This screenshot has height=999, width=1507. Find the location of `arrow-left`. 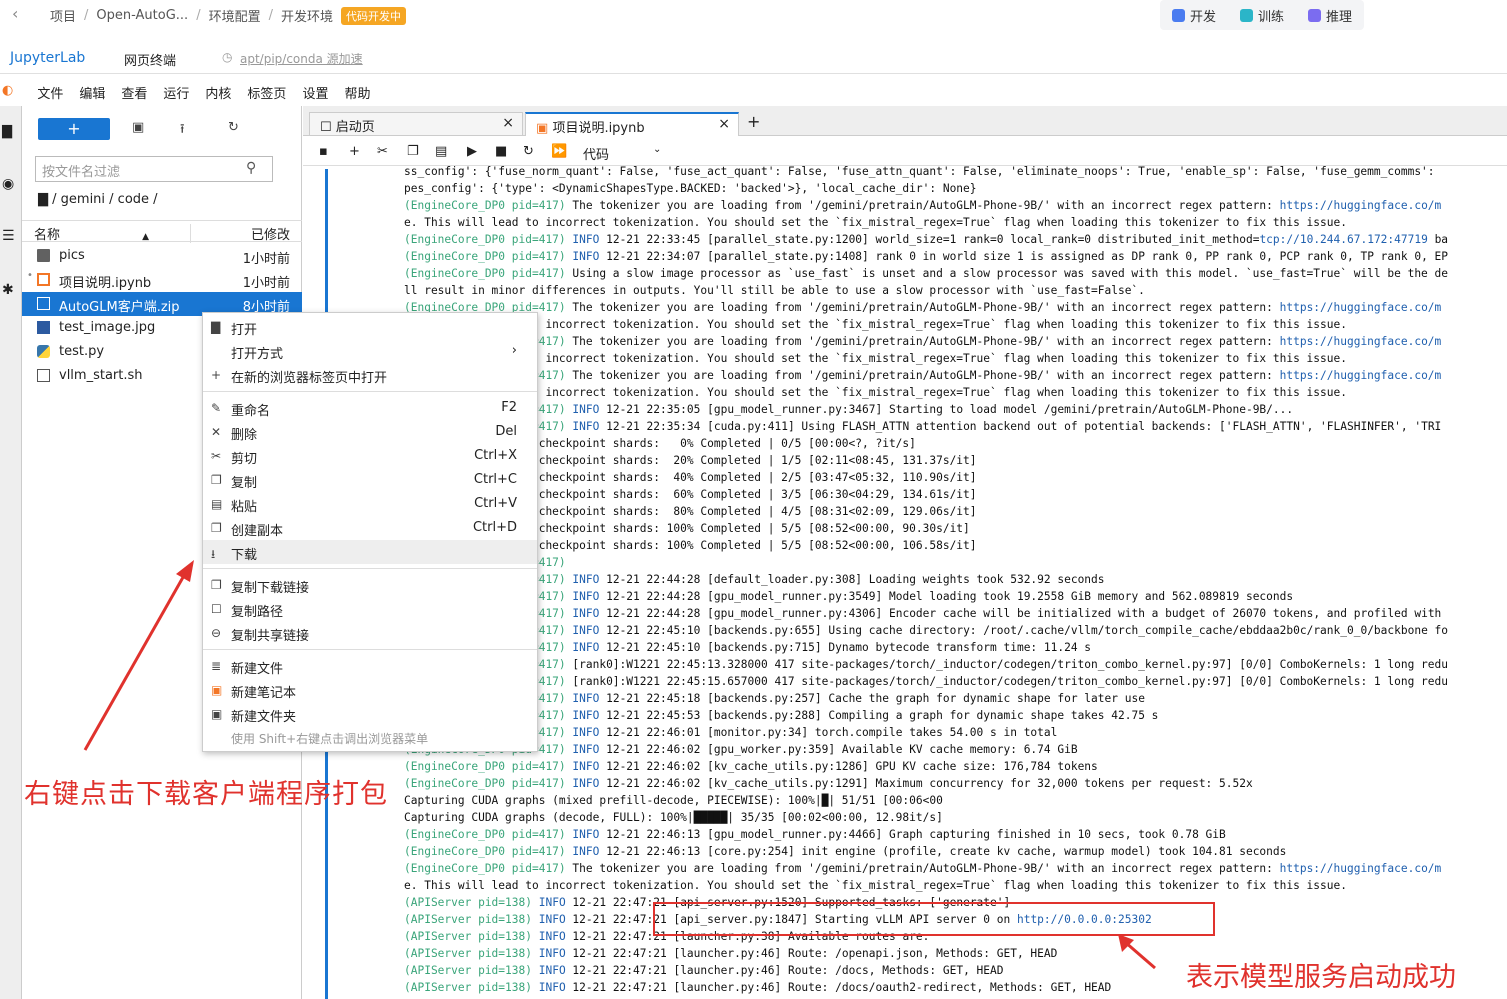

arrow-left is located at coordinates (135, 661).